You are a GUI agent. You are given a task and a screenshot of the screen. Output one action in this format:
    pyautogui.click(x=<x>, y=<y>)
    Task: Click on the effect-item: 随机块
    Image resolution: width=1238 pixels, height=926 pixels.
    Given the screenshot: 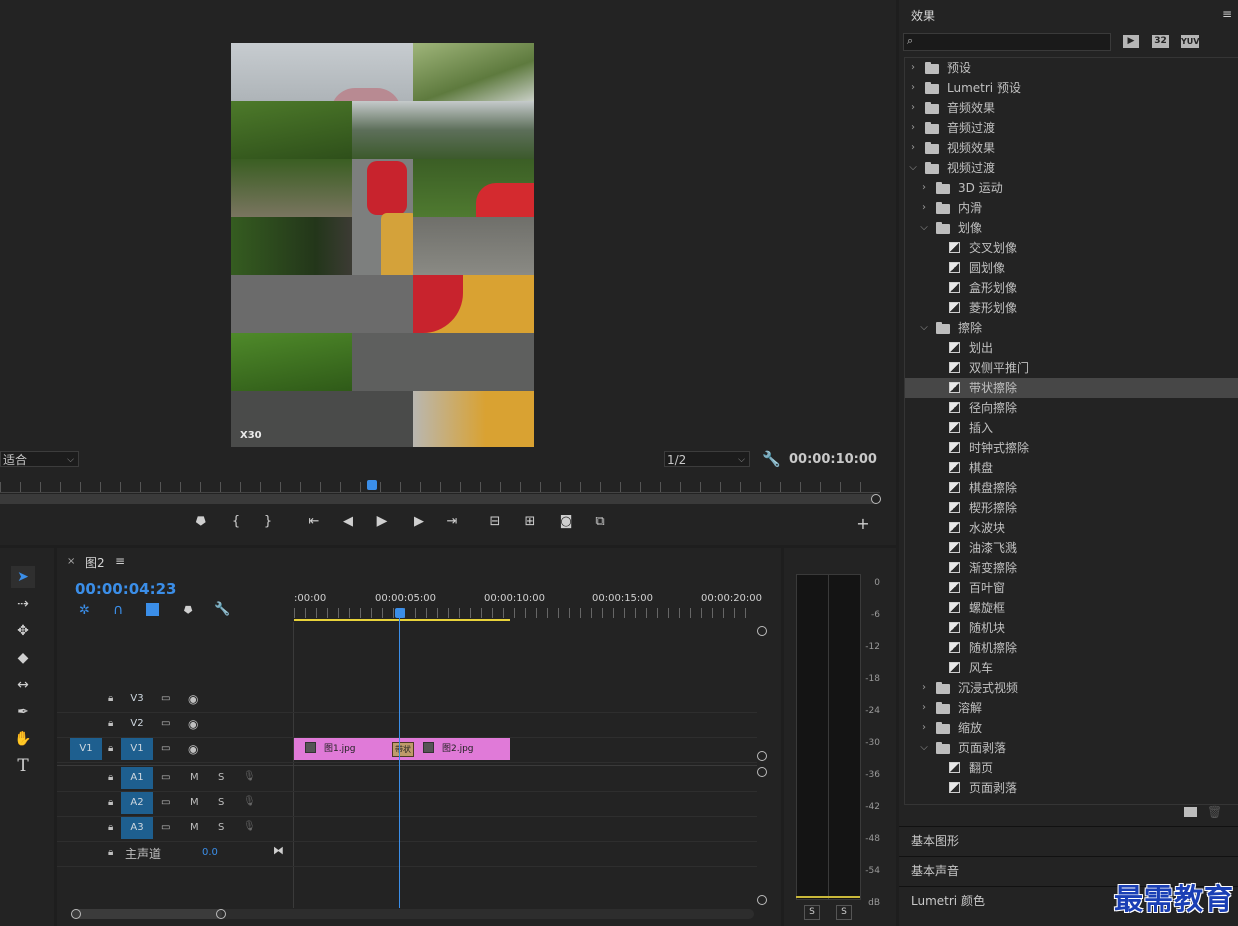 What is the action you would take?
    pyautogui.click(x=1071, y=628)
    